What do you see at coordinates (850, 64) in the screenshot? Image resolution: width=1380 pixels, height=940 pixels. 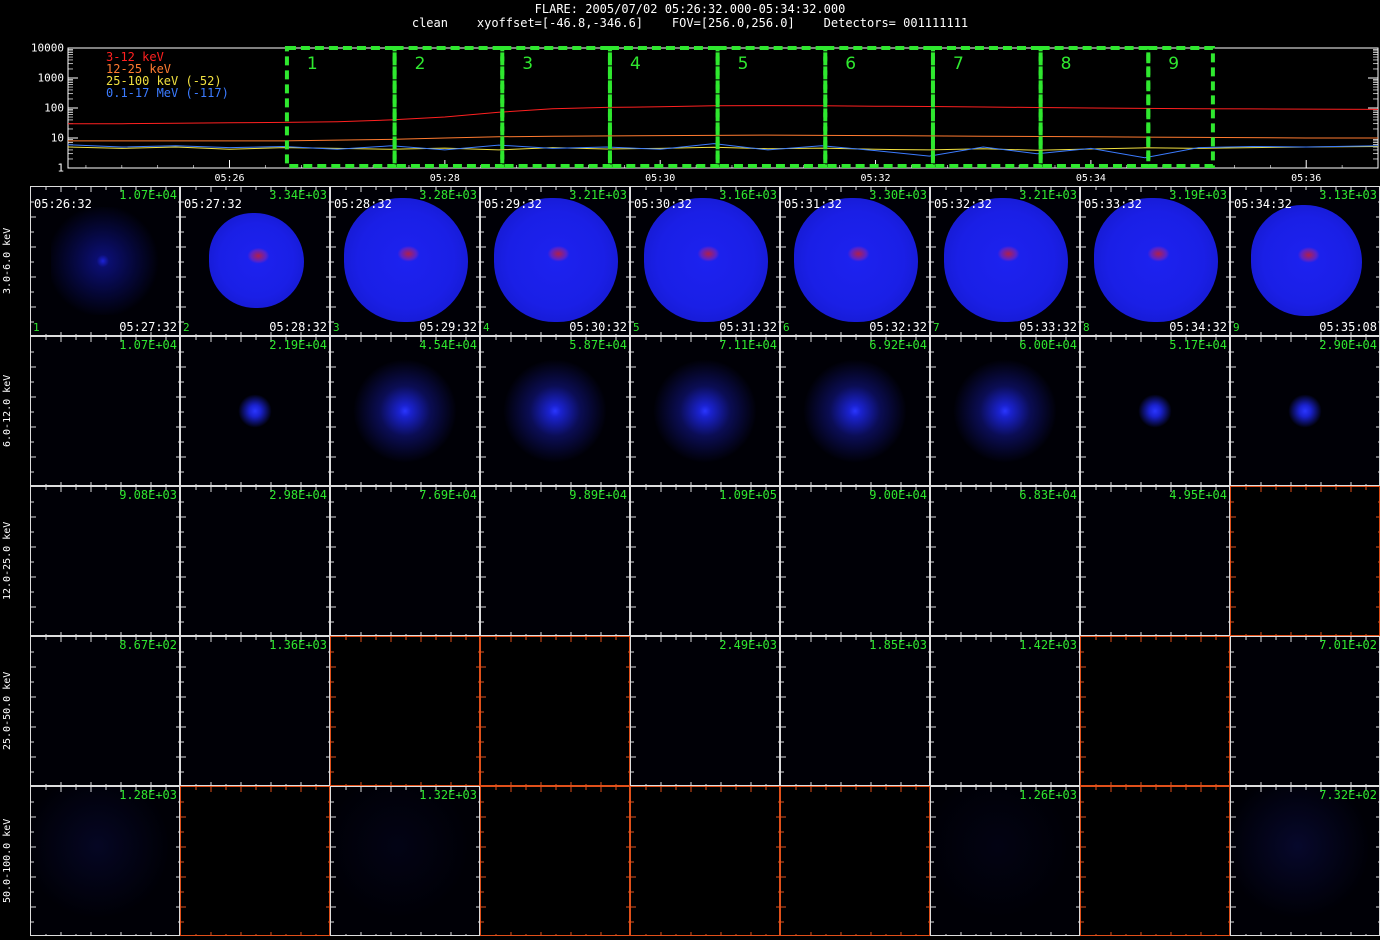 I see `interval-label-6: 6` at bounding box center [850, 64].